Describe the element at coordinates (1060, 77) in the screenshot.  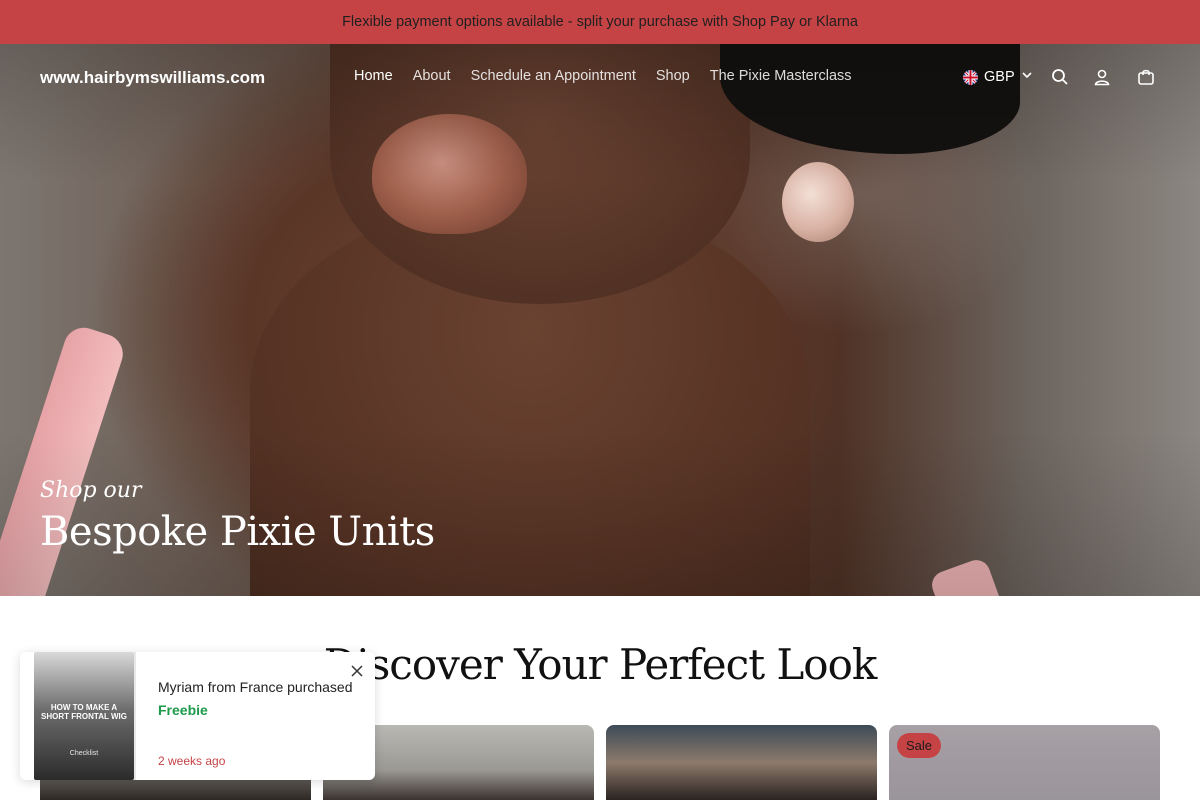
I see `search-icon` at that location.